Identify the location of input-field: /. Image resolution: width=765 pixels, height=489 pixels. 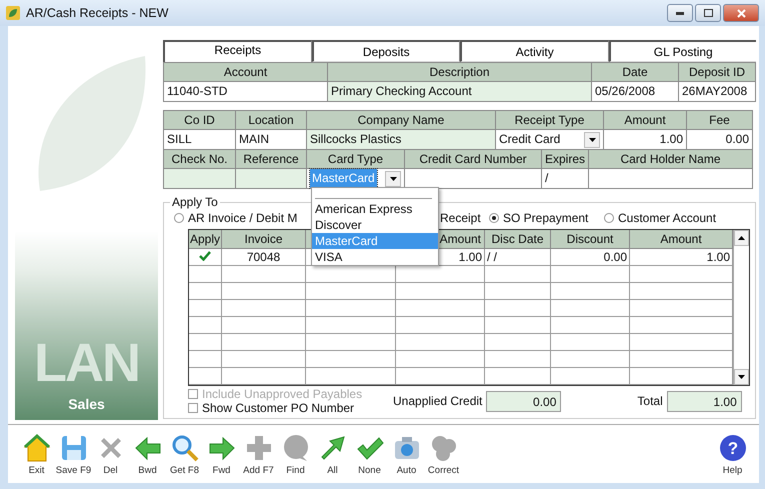
(565, 179).